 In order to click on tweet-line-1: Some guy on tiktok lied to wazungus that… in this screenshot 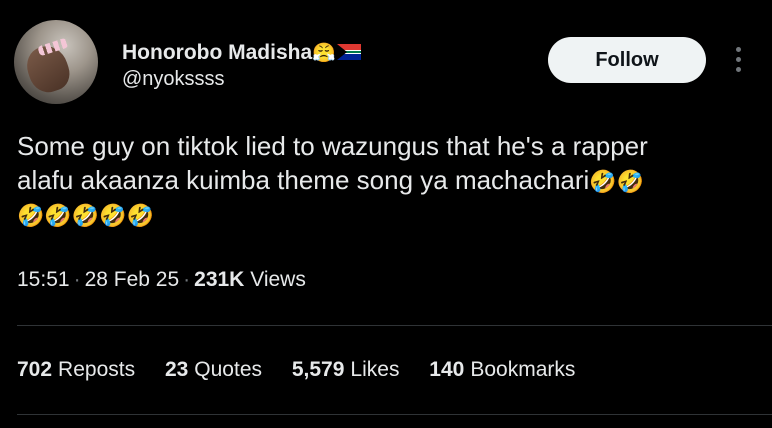, I will do `click(332, 146)`.